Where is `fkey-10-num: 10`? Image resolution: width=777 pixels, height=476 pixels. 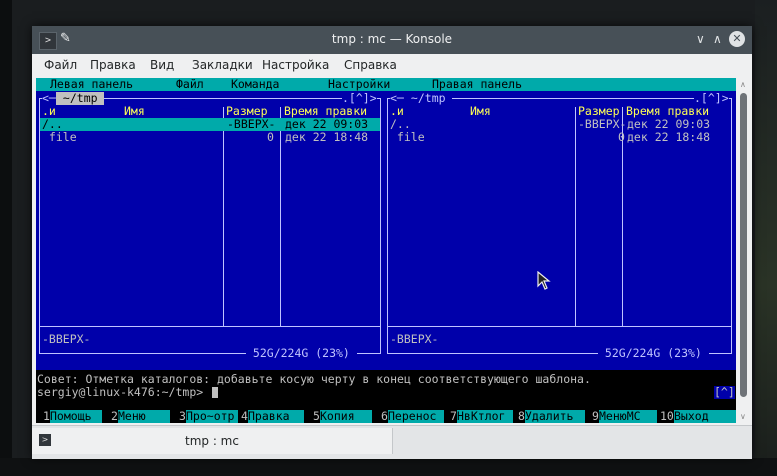
fkey-10-num: 10 is located at coordinates (667, 416).